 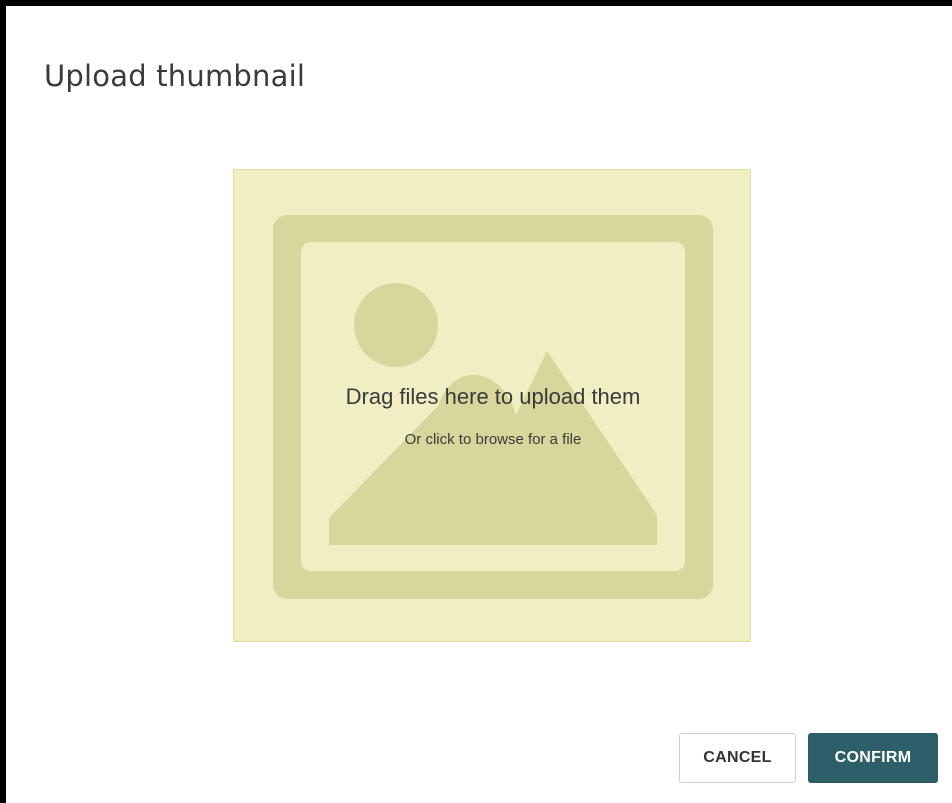 What do you see at coordinates (873, 758) in the screenshot?
I see `confirm-button: CONFIRM` at bounding box center [873, 758].